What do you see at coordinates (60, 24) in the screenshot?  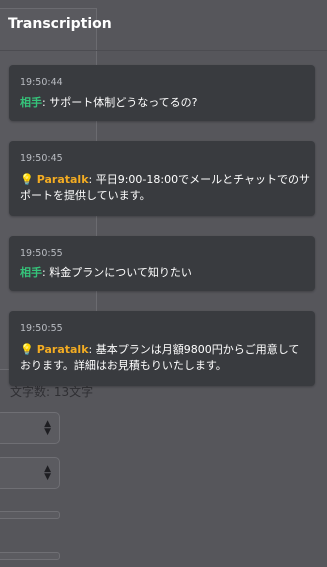 I see `page-title: Transcription` at bounding box center [60, 24].